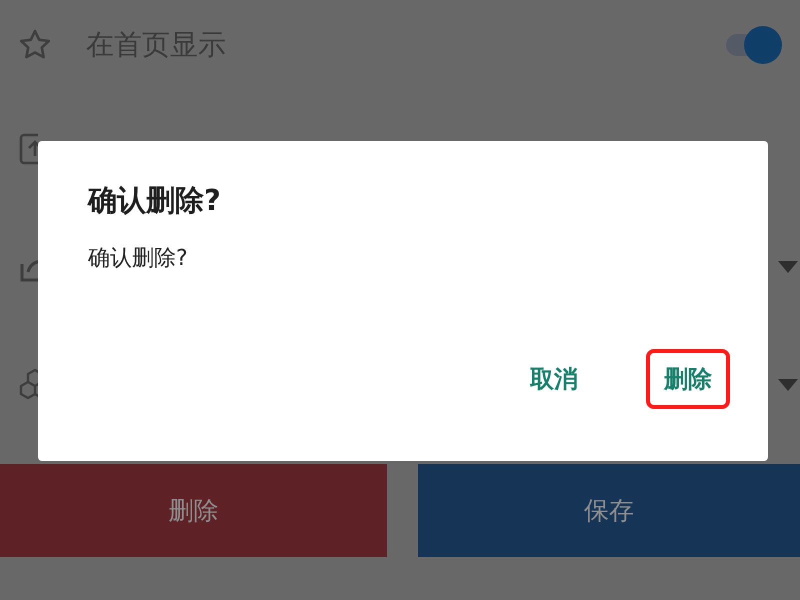 The image size is (800, 600). Describe the element at coordinates (554, 379) in the screenshot. I see `cancel-button: 取消` at that location.